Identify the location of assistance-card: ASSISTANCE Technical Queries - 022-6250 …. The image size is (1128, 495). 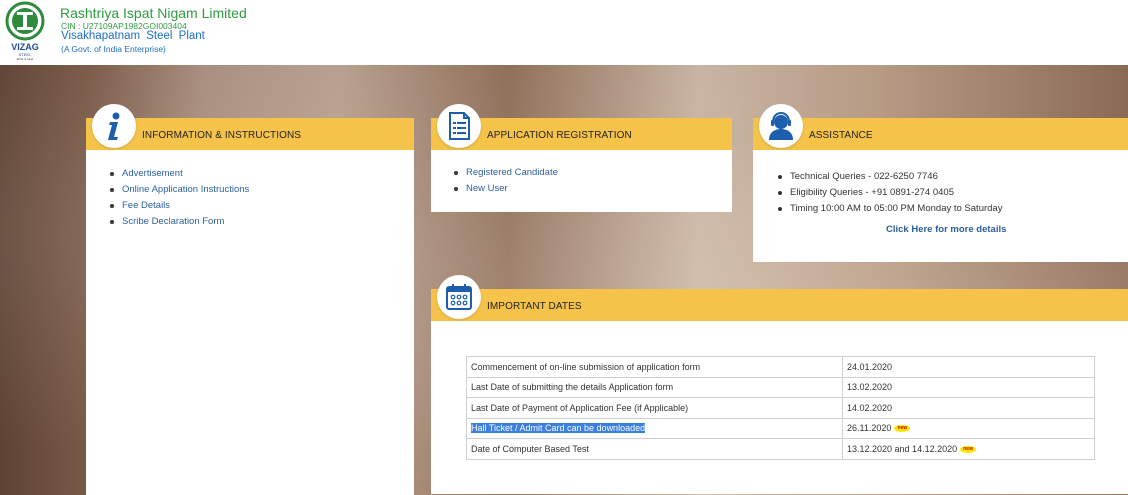
(940, 183).